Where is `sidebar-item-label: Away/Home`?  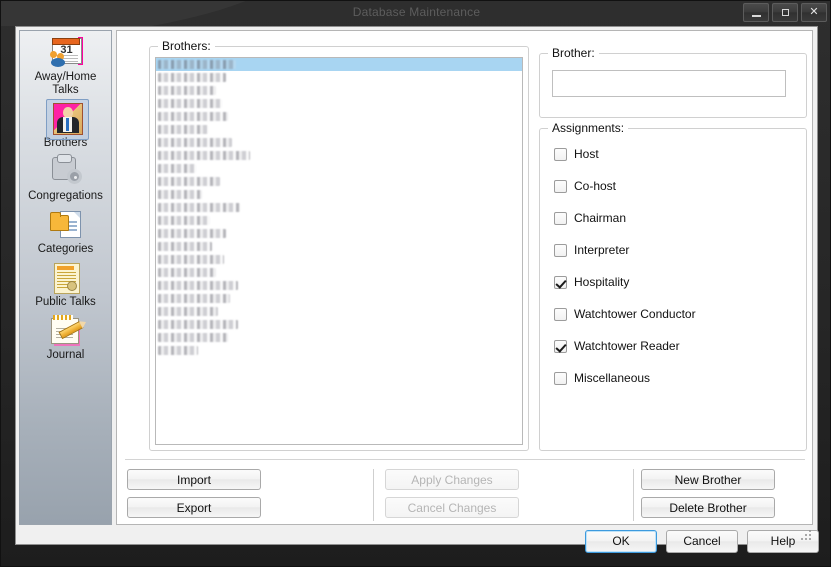
sidebar-item-label: Away/Home is located at coordinates (65, 77).